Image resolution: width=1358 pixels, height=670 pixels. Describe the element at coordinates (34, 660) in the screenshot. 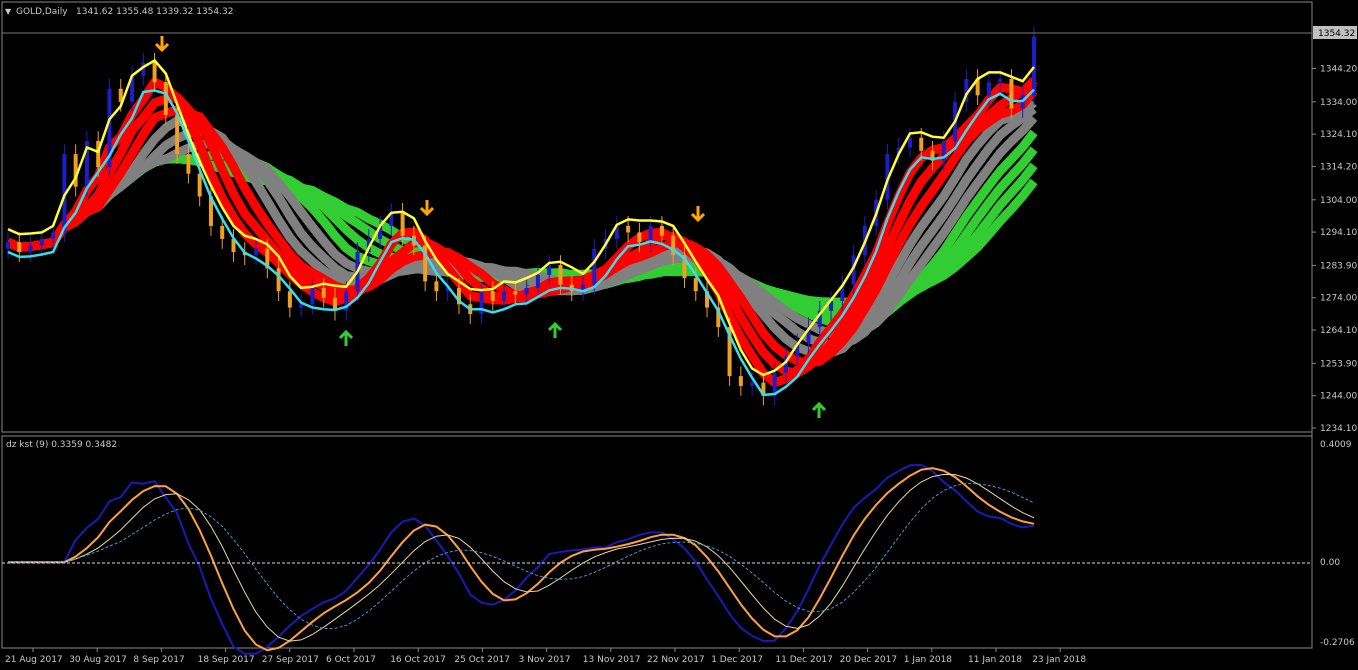

I see `date-tick-label: 21 Aug 2017` at that location.